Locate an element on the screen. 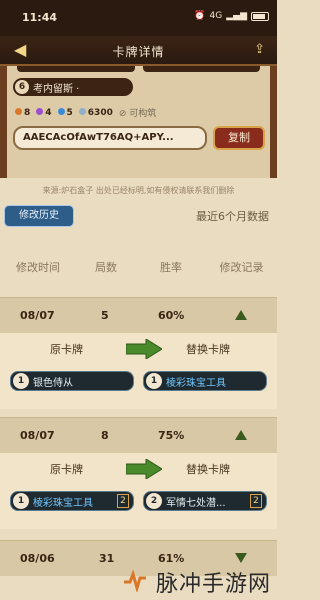 Image resolution: width=320 pixels, height=600 pixels. card-name: 银色侍从 is located at coordinates (53, 383).